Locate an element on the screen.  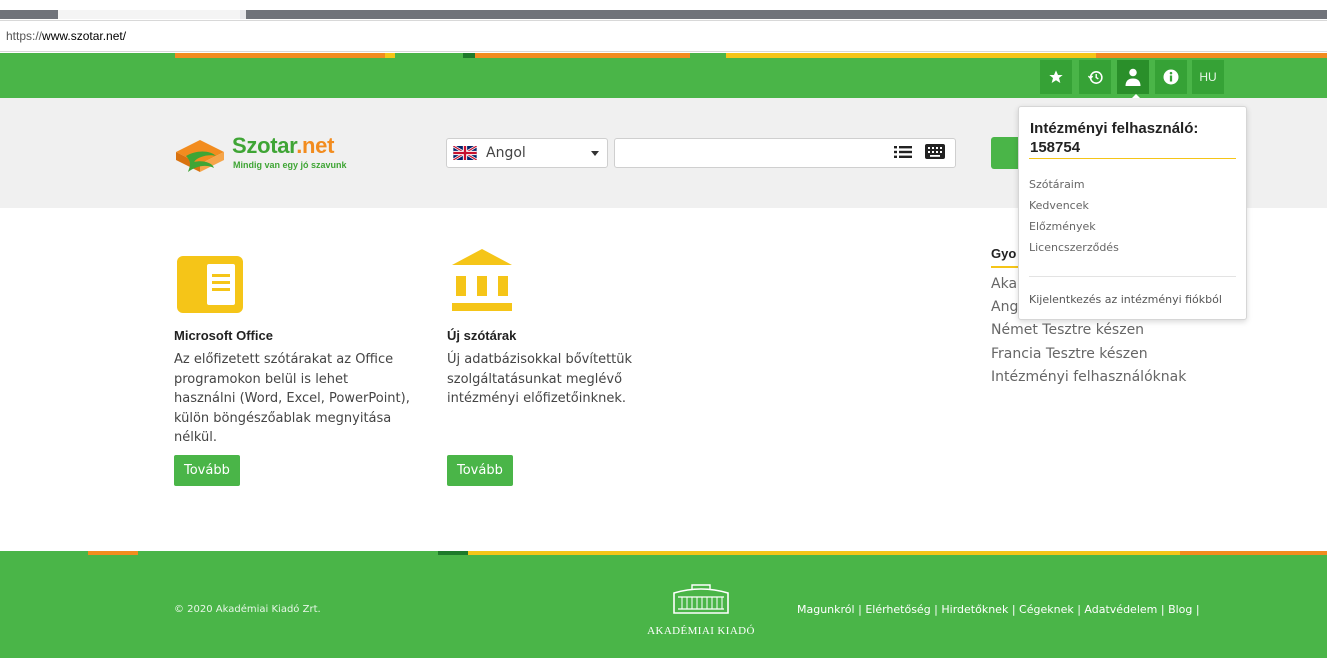
feature-description-line: használni (Word, Excel, PowerPoint), is located at coordinates (292, 398).